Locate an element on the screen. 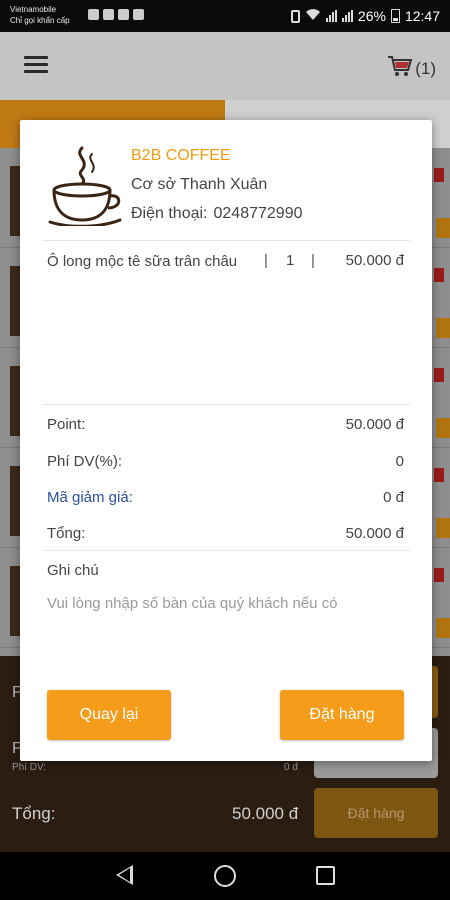 The image size is (450, 900). navigation-bar is located at coordinates (225, 876).